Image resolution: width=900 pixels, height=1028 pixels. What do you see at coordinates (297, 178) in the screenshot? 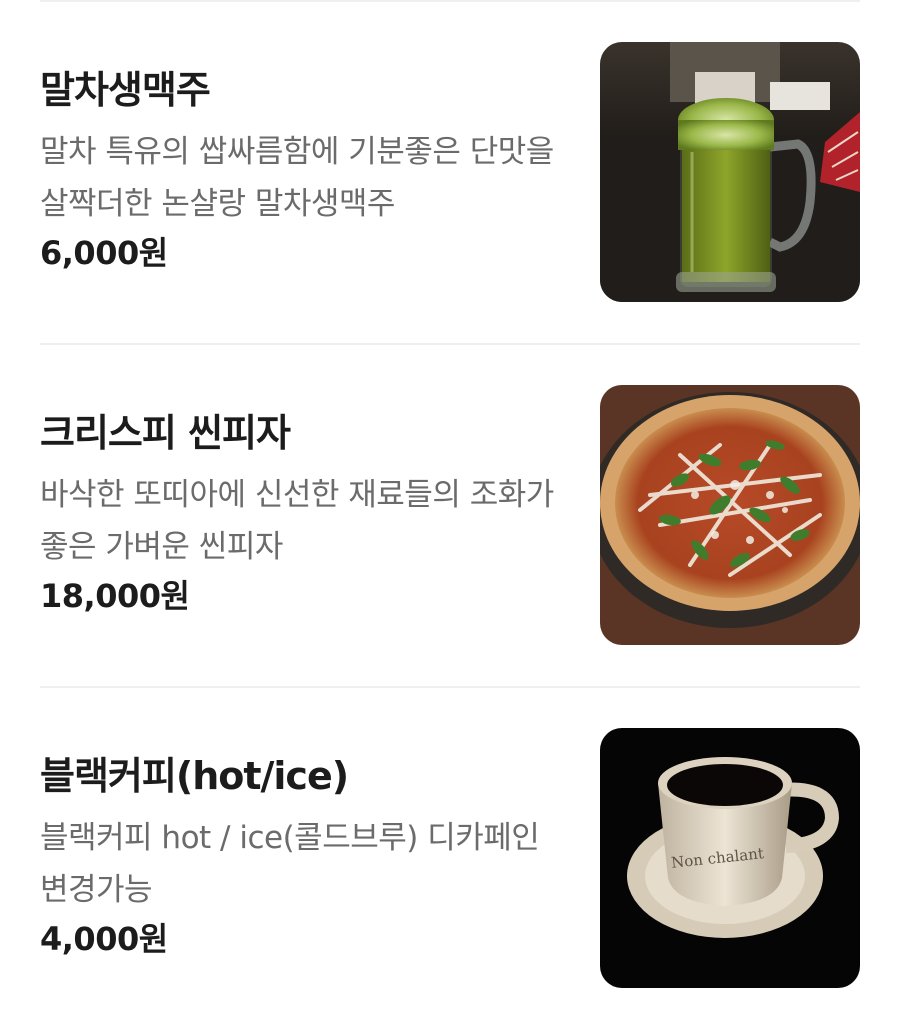
I see `menu-item-description: 말차 특유의 쌉싸름함에 기분좋은 단맛을 살짝더한 논샬랑 말차생맥주` at bounding box center [297, 178].